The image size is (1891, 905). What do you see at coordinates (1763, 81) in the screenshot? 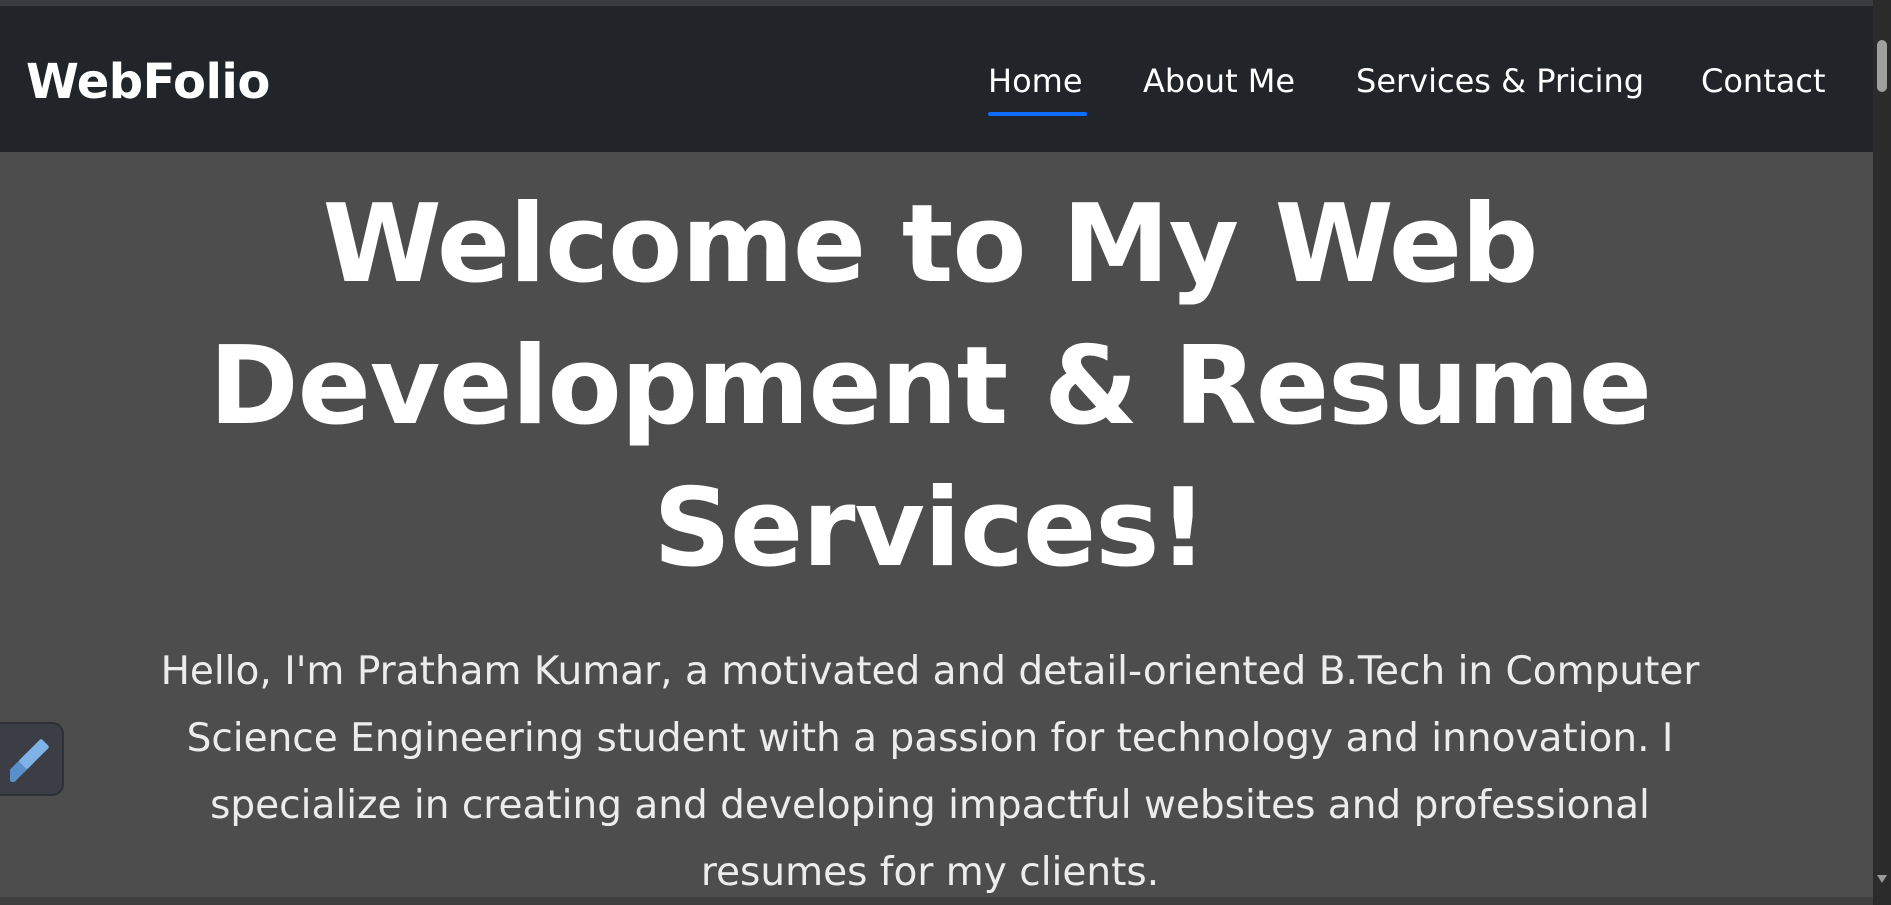
I see `nav-link-contact: Contact` at bounding box center [1763, 81].